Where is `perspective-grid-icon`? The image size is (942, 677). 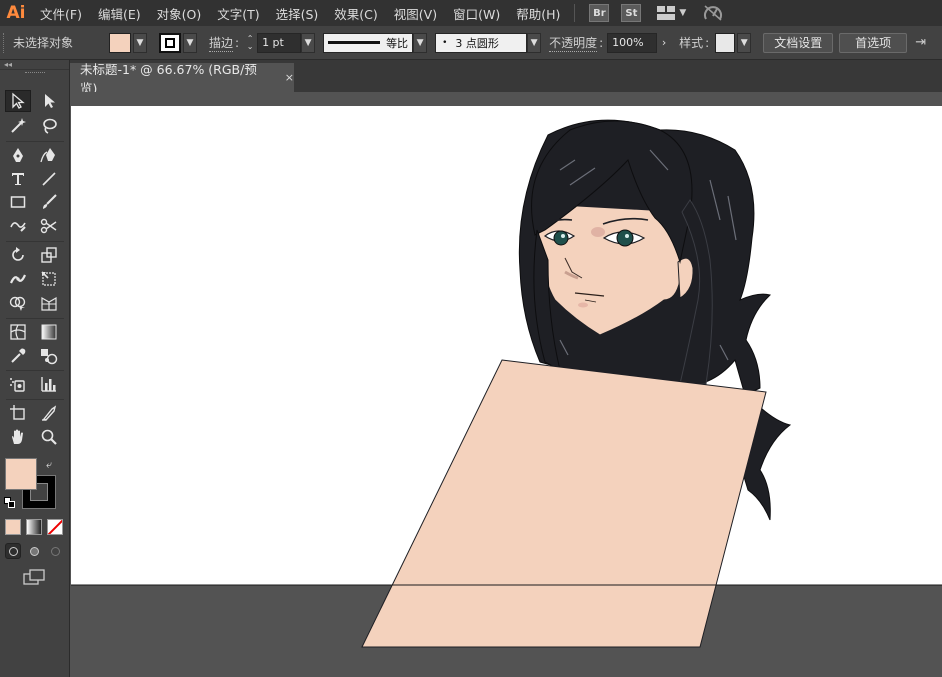
perspective-grid-icon is located at coordinates (49, 303).